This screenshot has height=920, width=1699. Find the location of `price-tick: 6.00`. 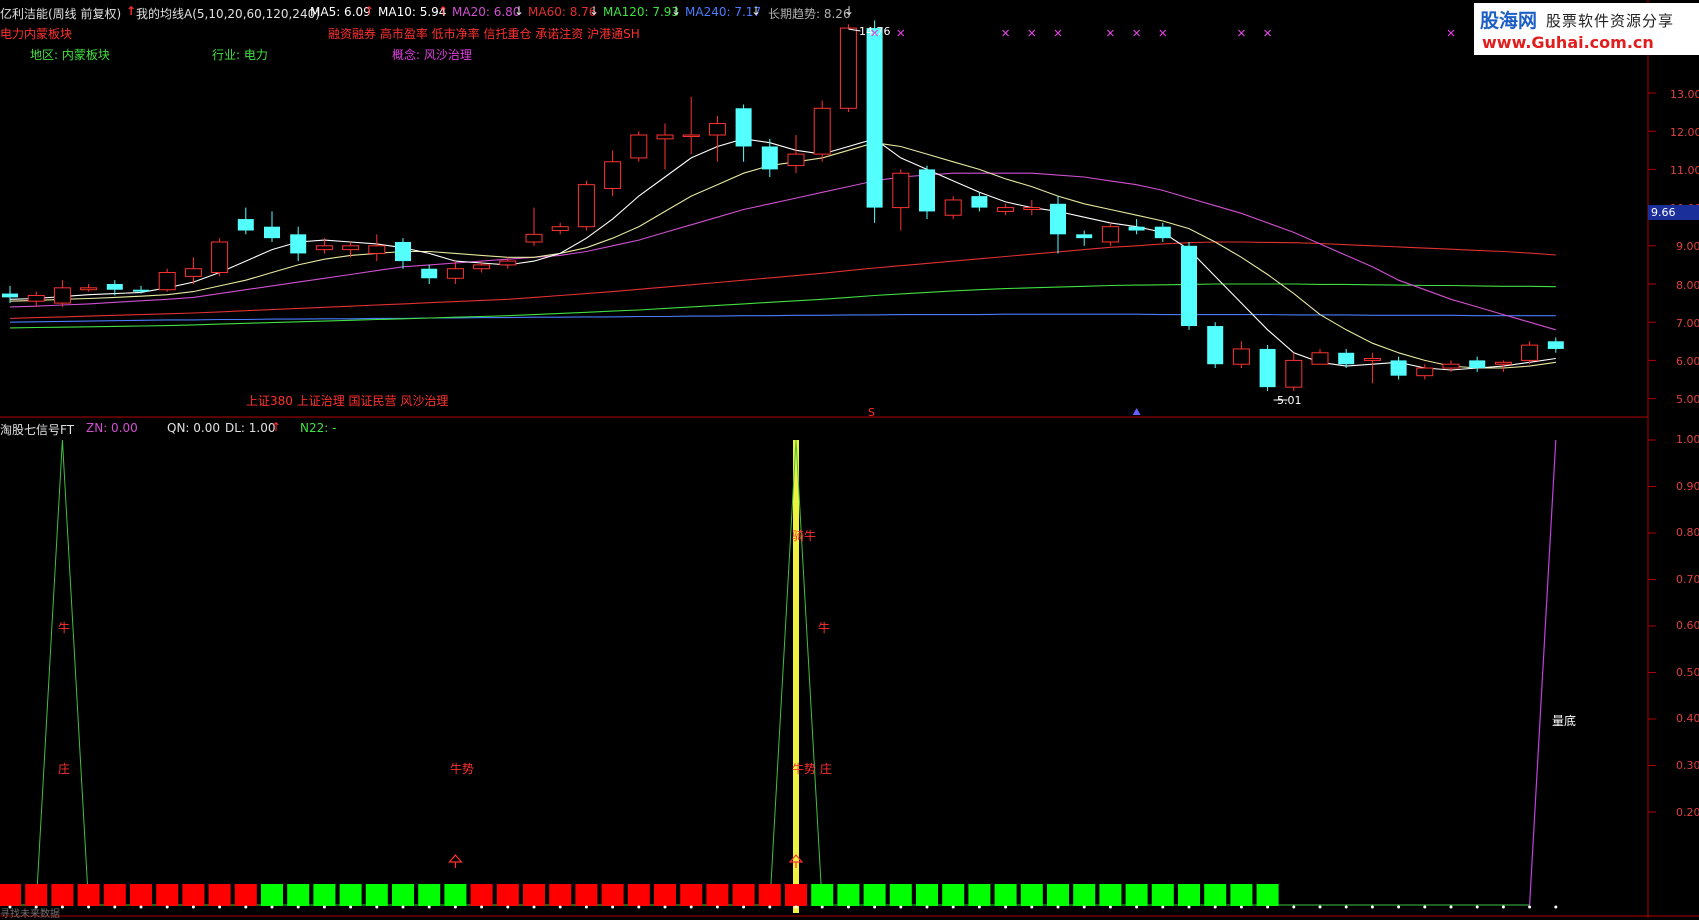

price-tick: 6.00 is located at coordinates (1687, 361).